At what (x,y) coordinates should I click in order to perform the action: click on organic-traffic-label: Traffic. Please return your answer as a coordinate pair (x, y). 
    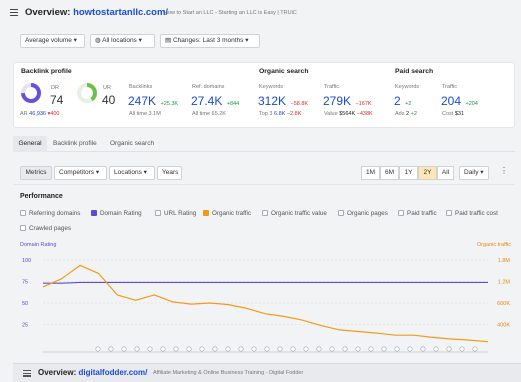
    Looking at the image, I should click on (331, 87).